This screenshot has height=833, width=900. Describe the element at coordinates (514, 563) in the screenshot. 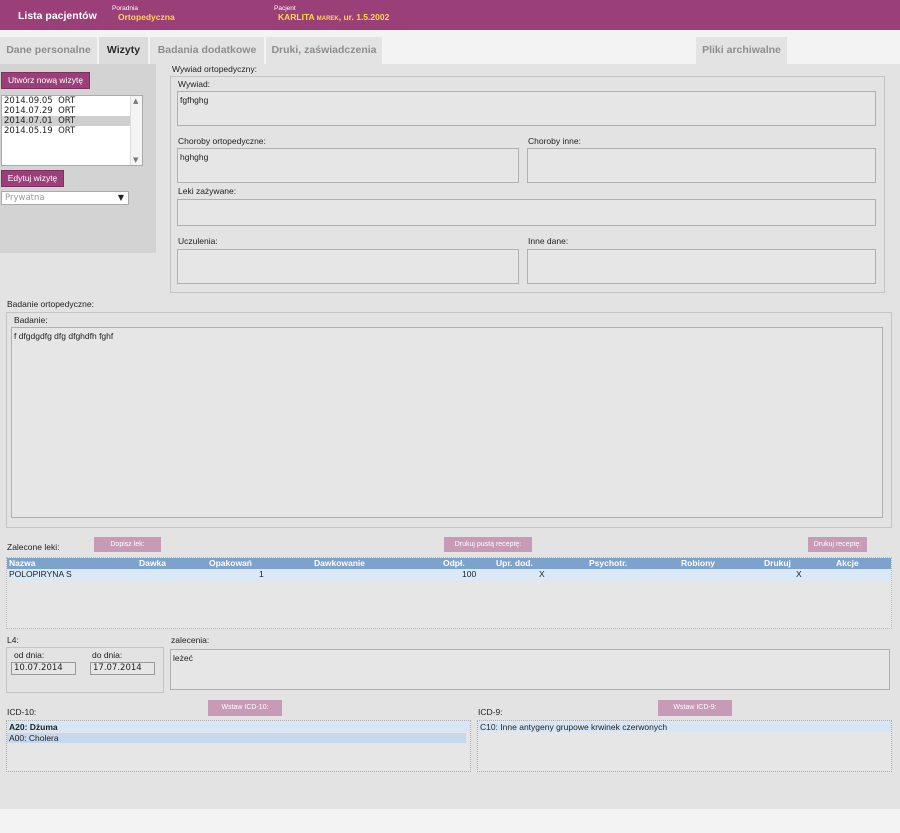

I see `column-header: Upr. dod.` at that location.